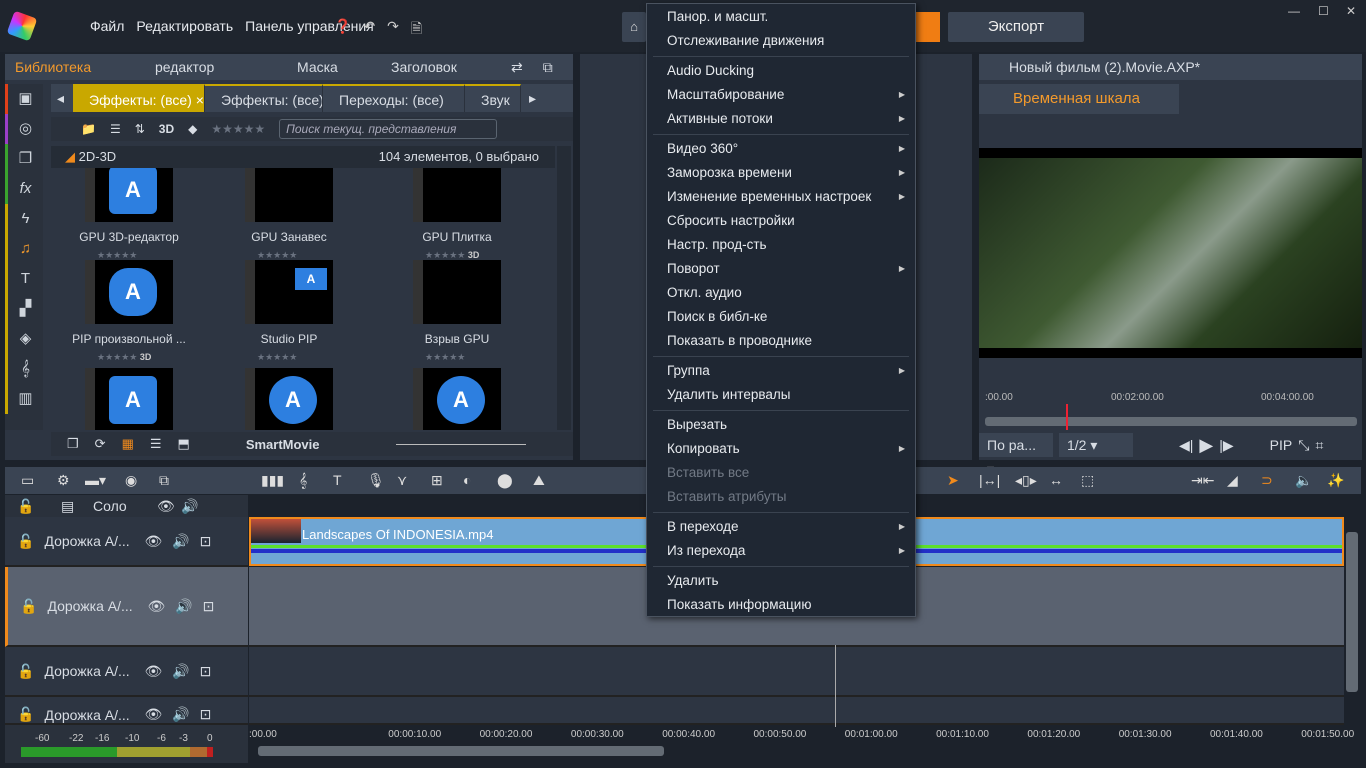  What do you see at coordinates (129, 214) in the screenshot?
I see `effect-item: A GPU 3D-редактор ★★★★★` at bounding box center [129, 214].